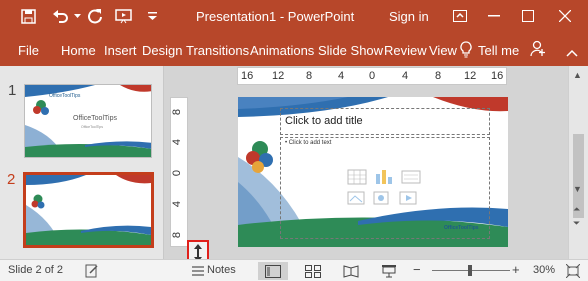 The width and height of the screenshot is (588, 281). Describe the element at coordinates (36, 270) in the screenshot. I see `slide-indicator: Slide 2 of 2` at that location.